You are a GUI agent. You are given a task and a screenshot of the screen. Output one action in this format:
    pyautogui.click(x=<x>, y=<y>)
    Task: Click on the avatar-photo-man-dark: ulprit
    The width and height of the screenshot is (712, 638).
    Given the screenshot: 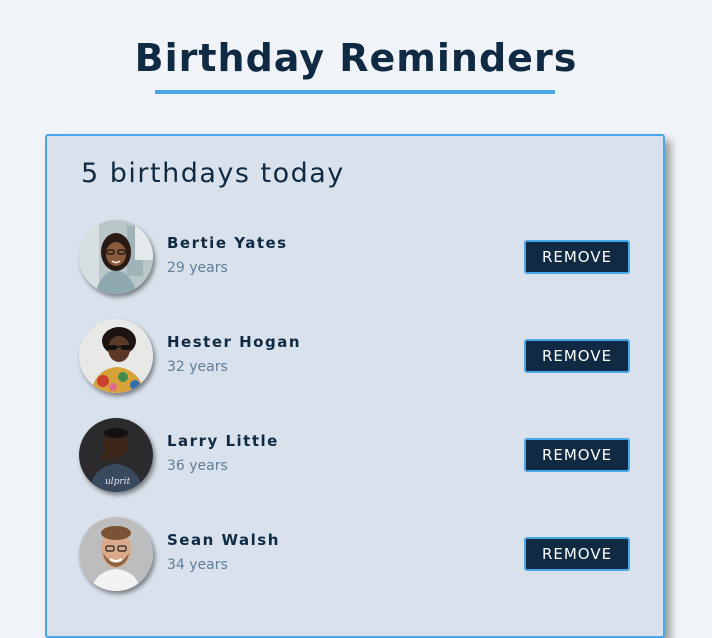 What is the action you would take?
    pyautogui.click(x=116, y=455)
    